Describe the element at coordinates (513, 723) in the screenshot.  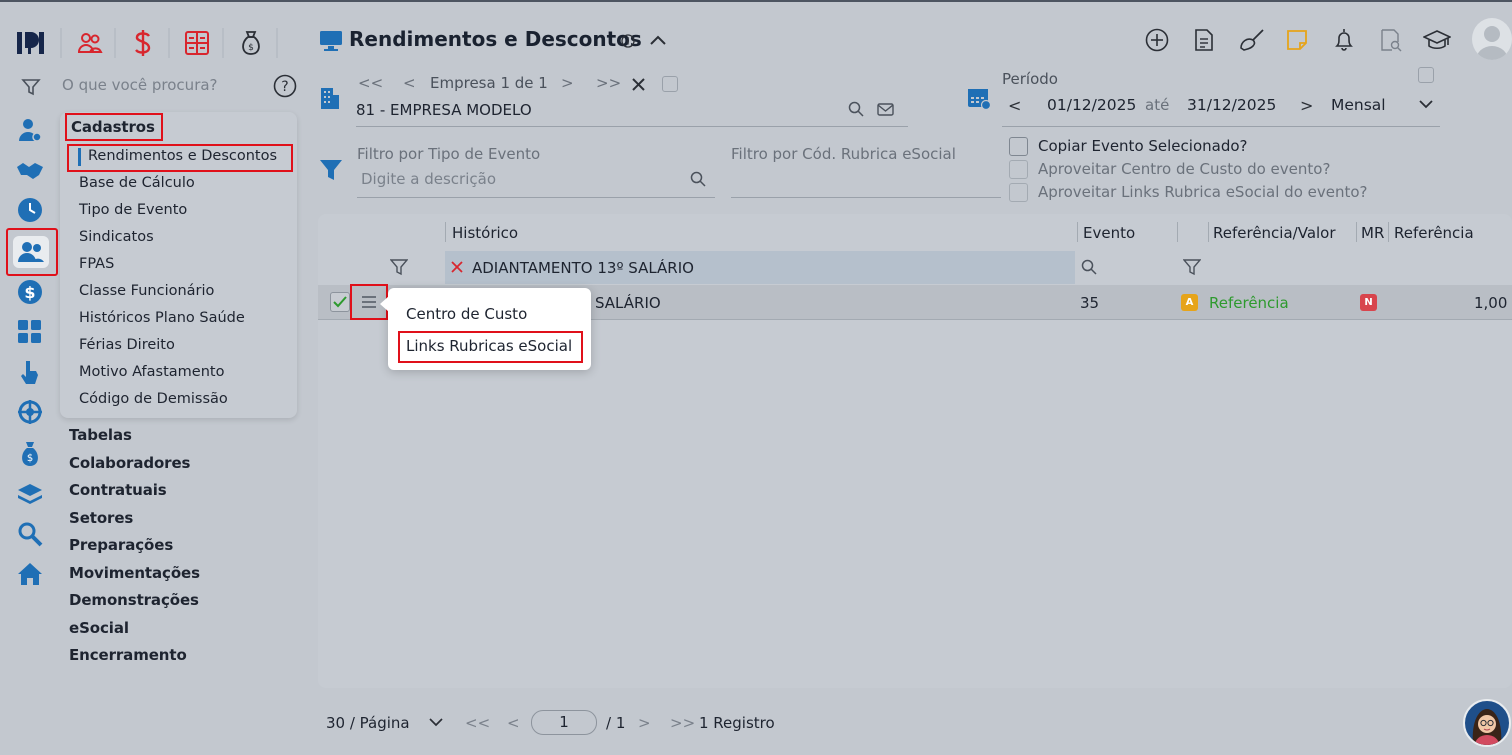
I see `page-prev-button: <` at that location.